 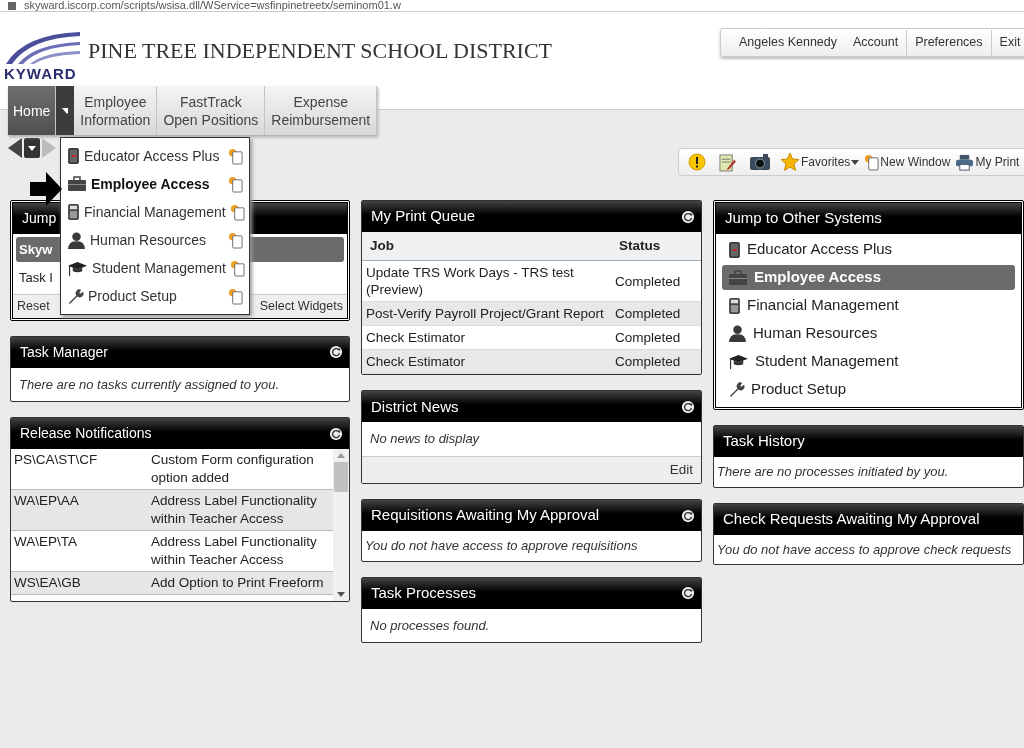 I want to click on scrollbar, so click(x=341, y=525).